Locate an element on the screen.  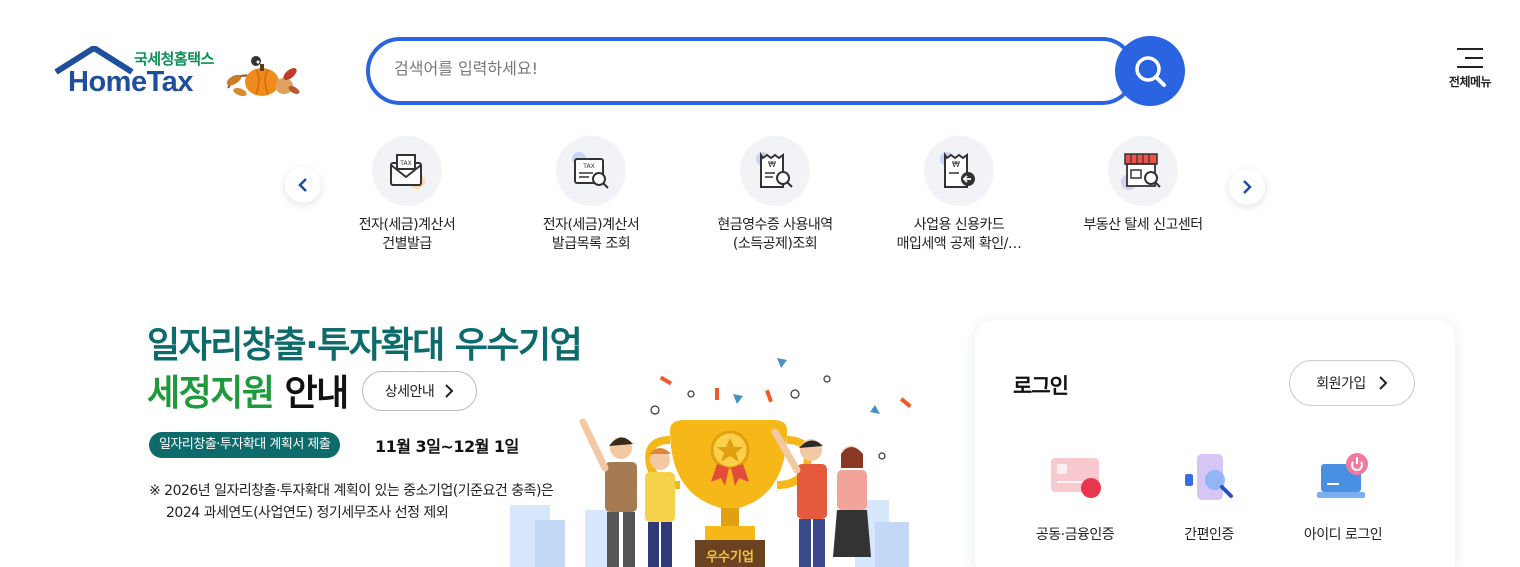
tax-invoice-mail-icon: TAX is located at coordinates (407, 171).